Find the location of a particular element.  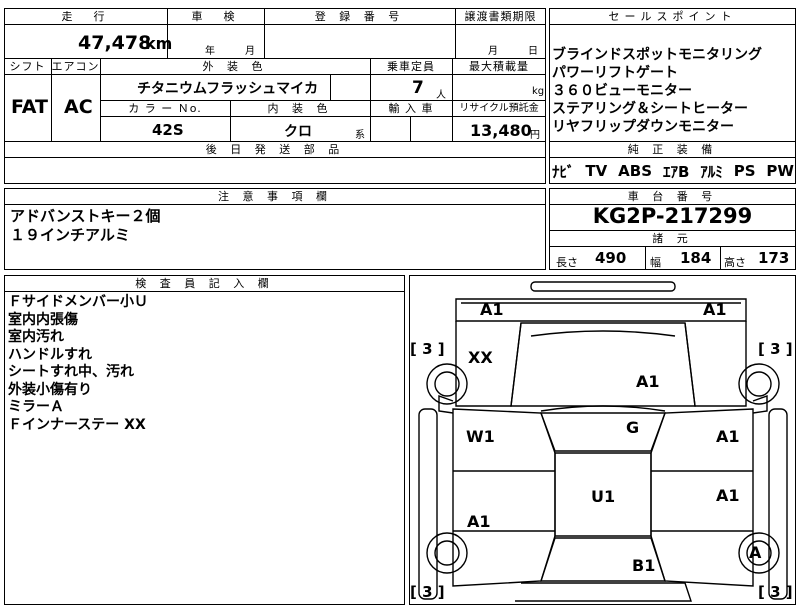

length-label: 長さ is located at coordinates (567, 262).